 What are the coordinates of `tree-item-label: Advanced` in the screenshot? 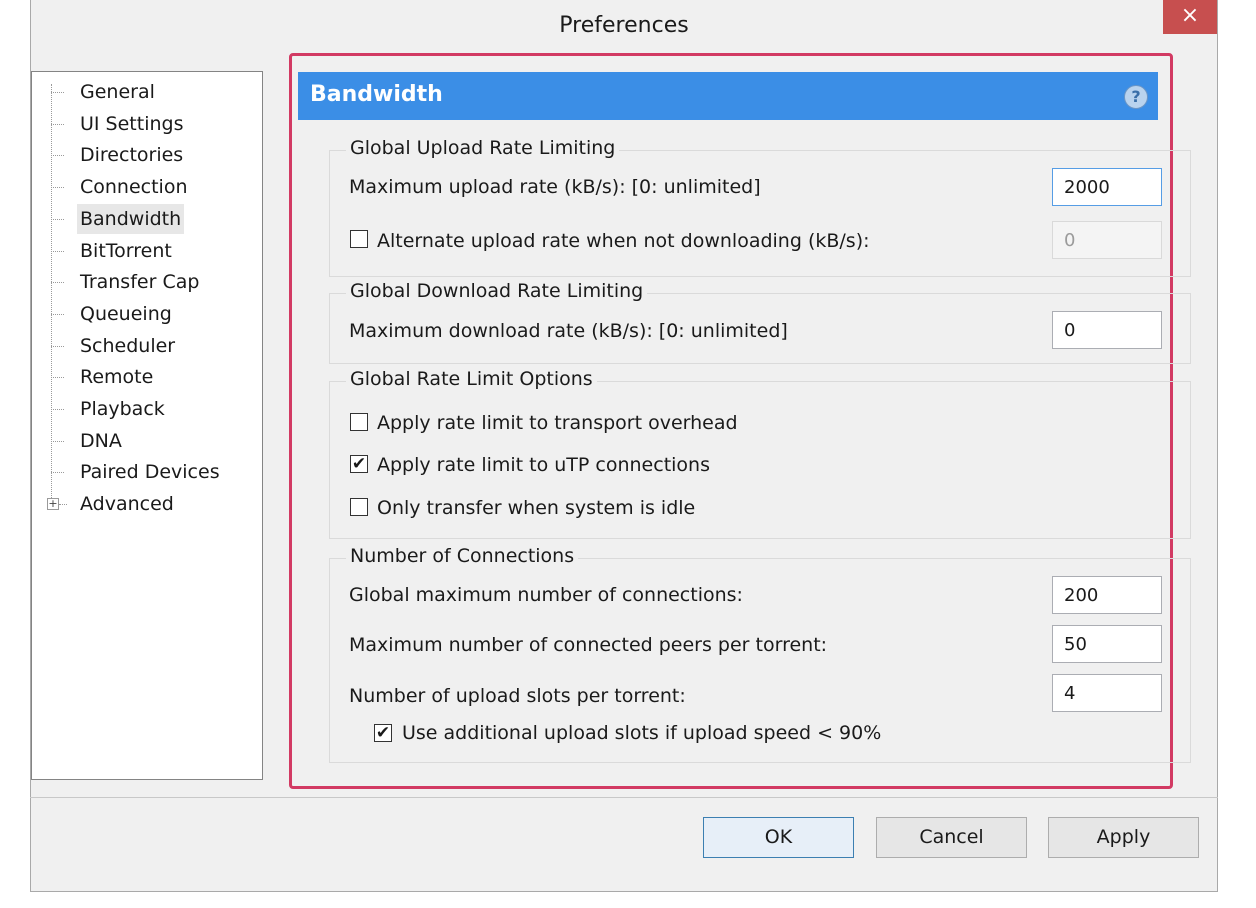 It's located at (127, 504).